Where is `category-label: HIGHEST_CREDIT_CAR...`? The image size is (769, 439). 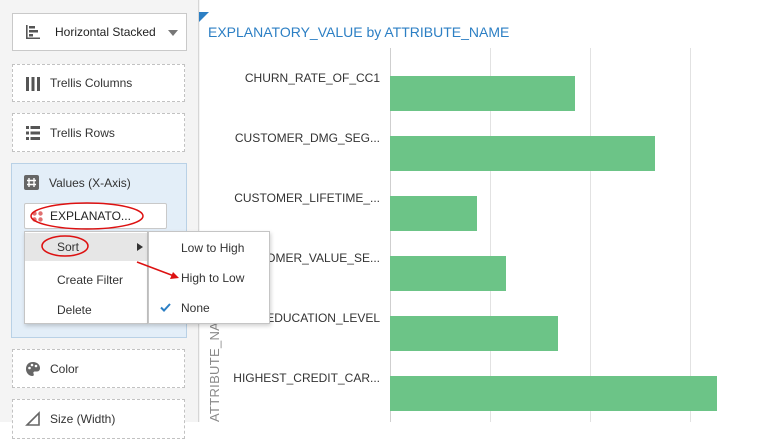 category-label: HIGHEST_CREDIT_CAR... is located at coordinates (306, 378).